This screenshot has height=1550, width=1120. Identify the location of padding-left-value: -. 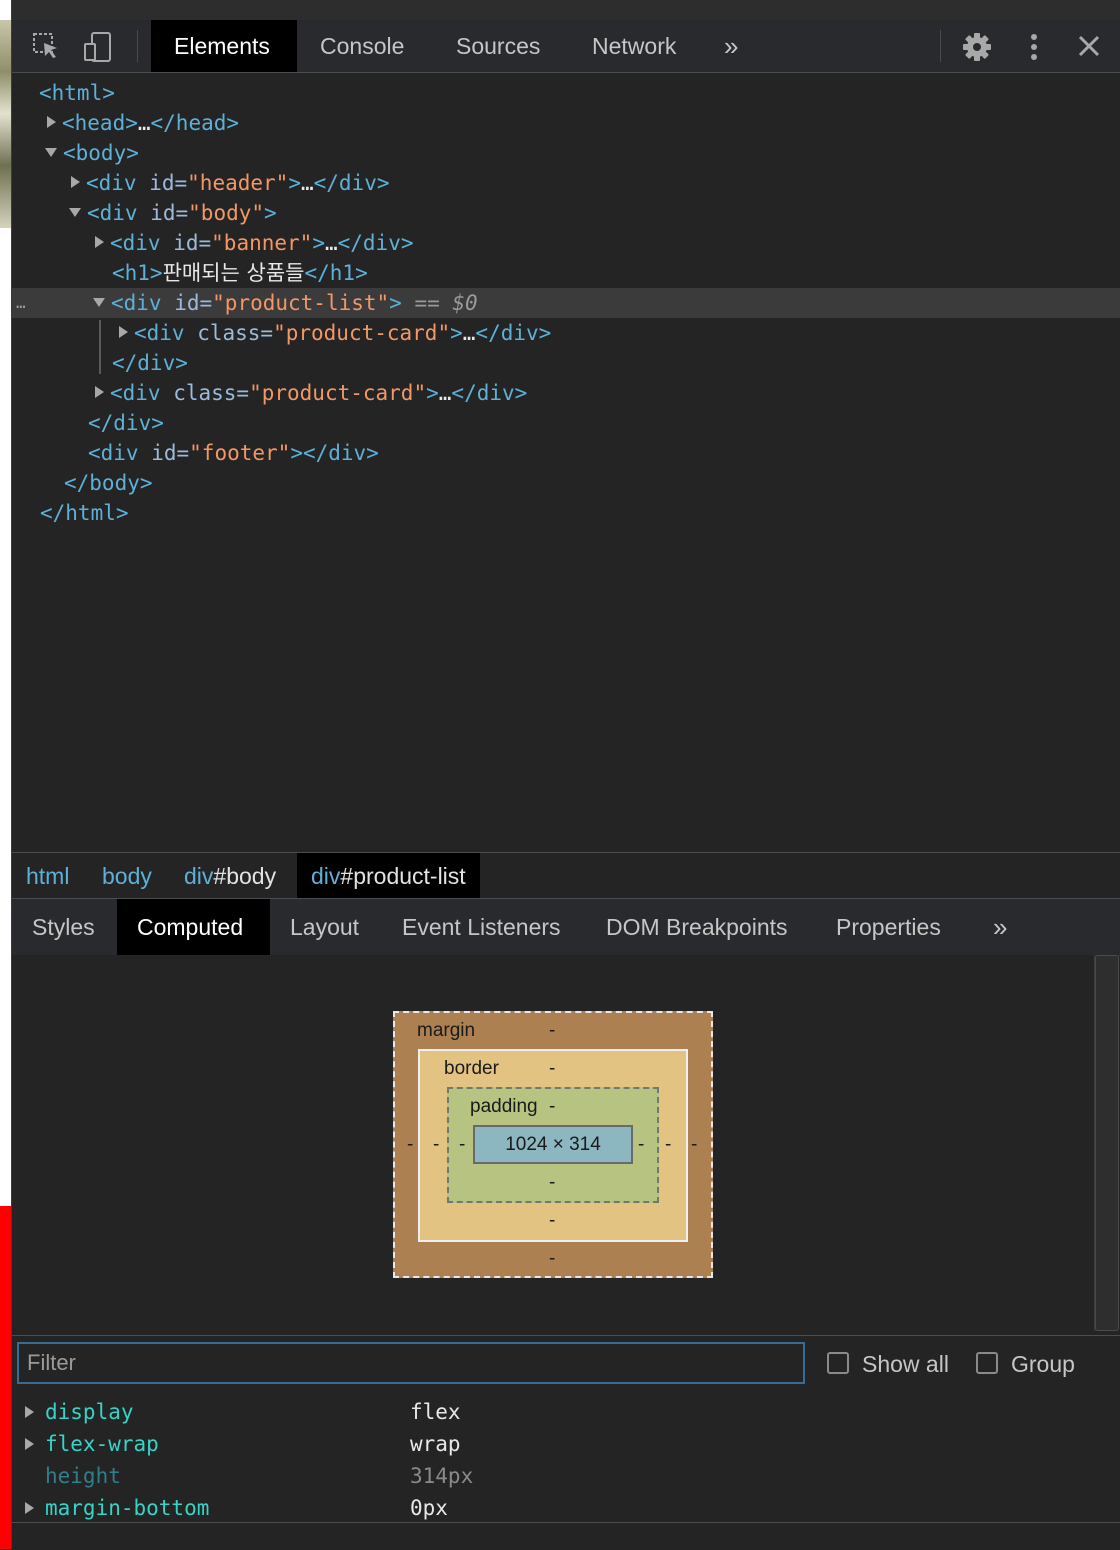
(462, 1145).